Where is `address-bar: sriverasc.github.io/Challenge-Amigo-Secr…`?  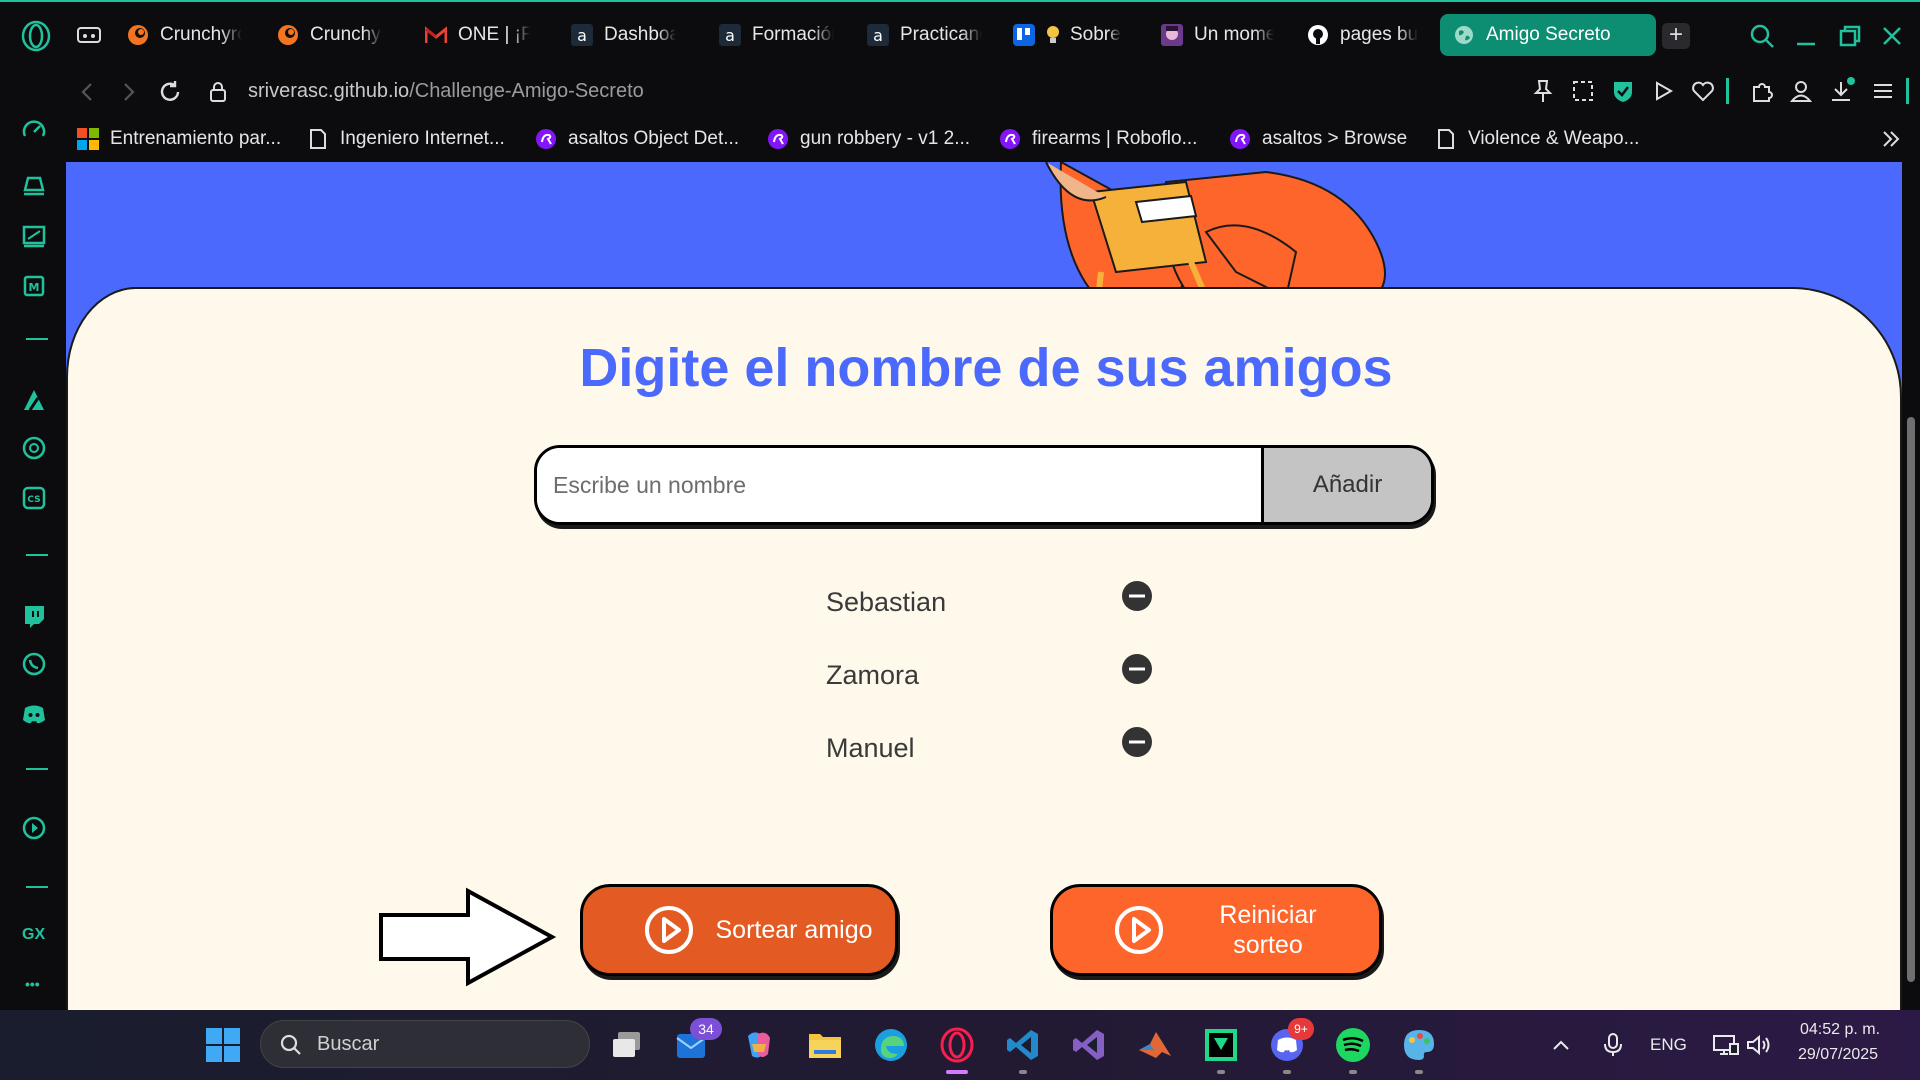
address-bar: sriverasc.github.io/Challenge-Amigo-Secr… is located at coordinates (960, 91).